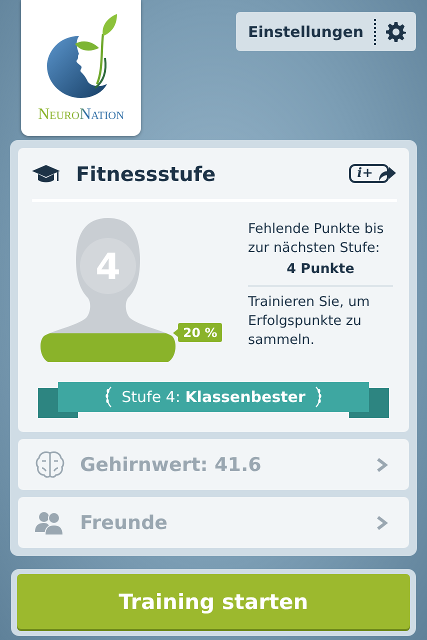  Describe the element at coordinates (146, 174) in the screenshot. I see `card-title: Fitnessstufe` at that location.